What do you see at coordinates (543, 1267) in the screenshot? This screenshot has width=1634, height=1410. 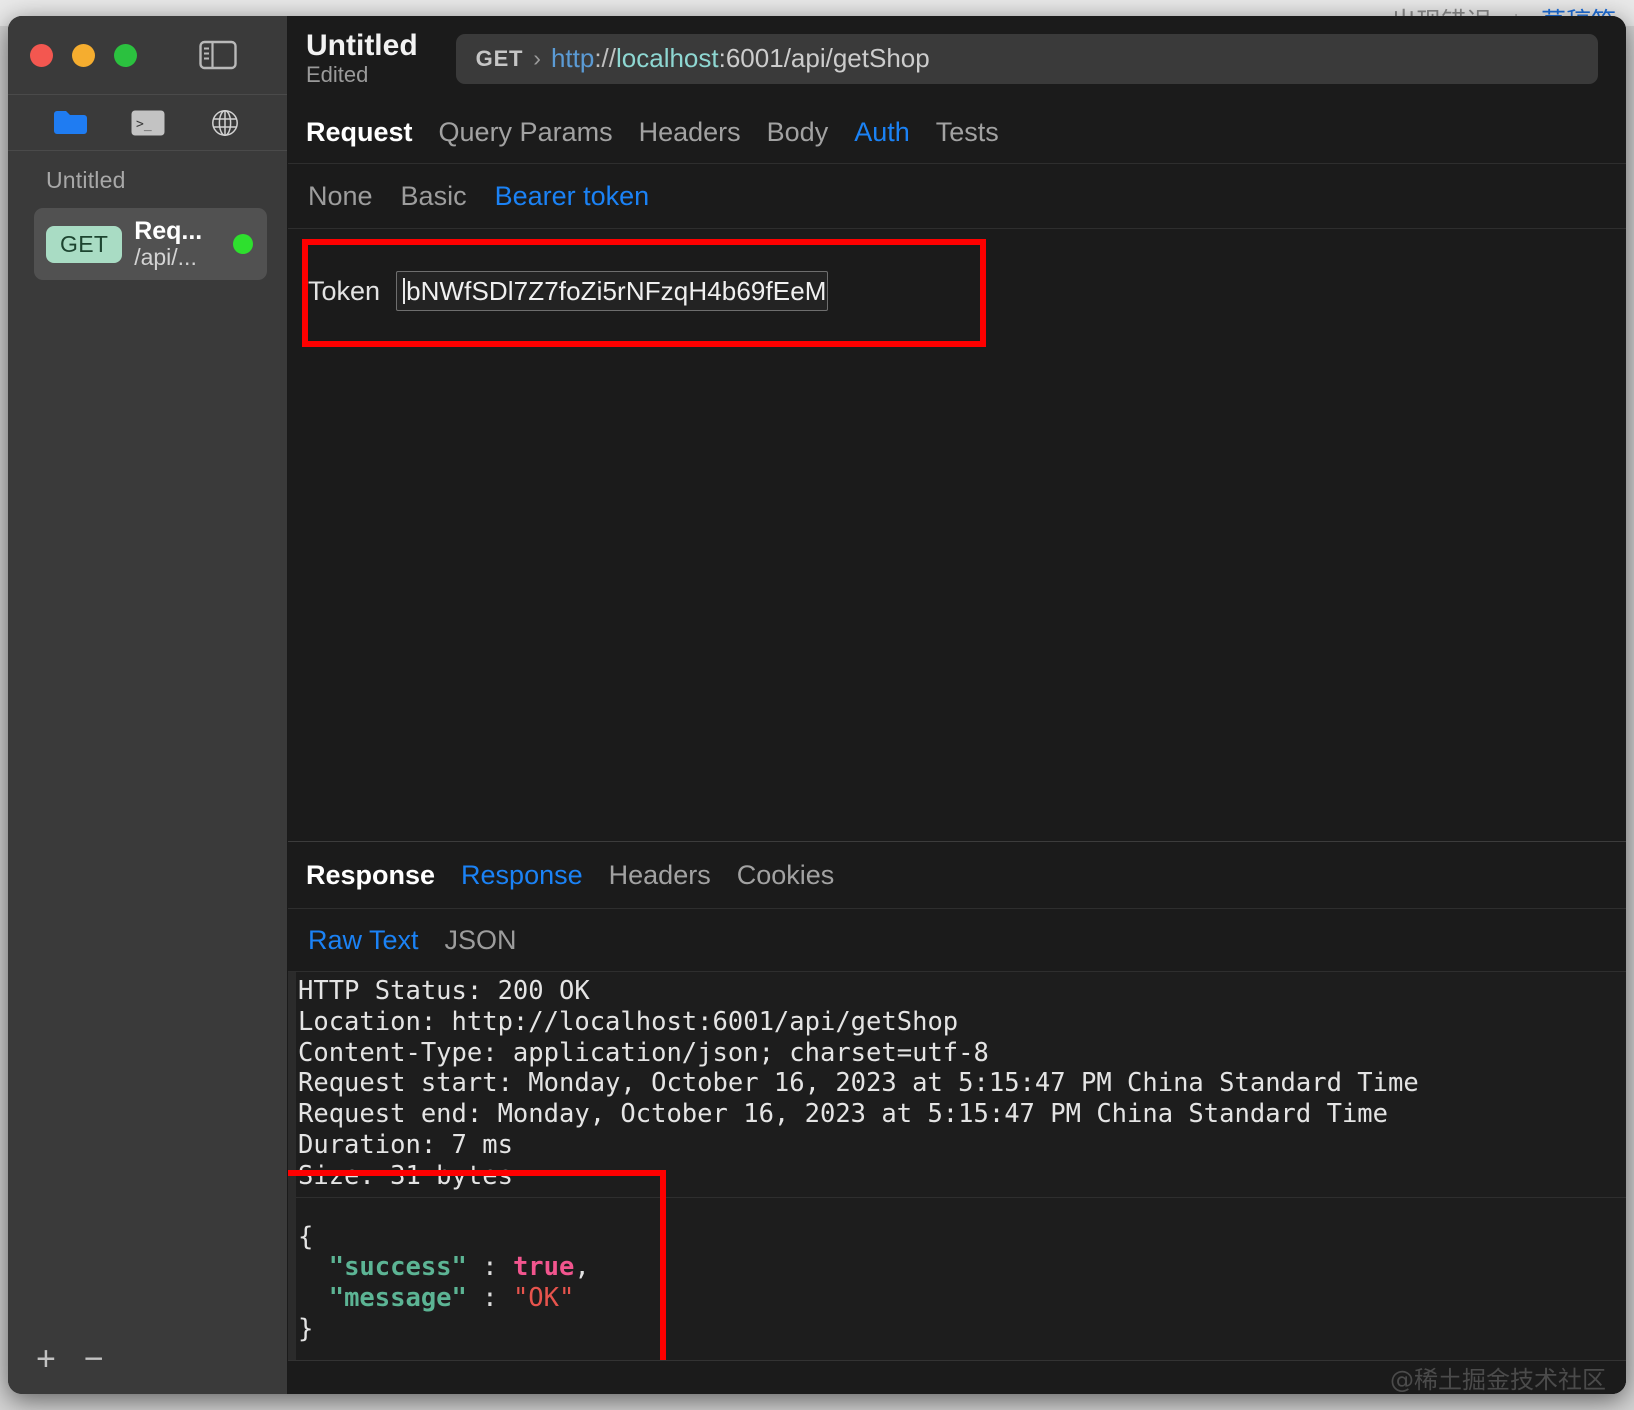 I see `json-value-success: true` at bounding box center [543, 1267].